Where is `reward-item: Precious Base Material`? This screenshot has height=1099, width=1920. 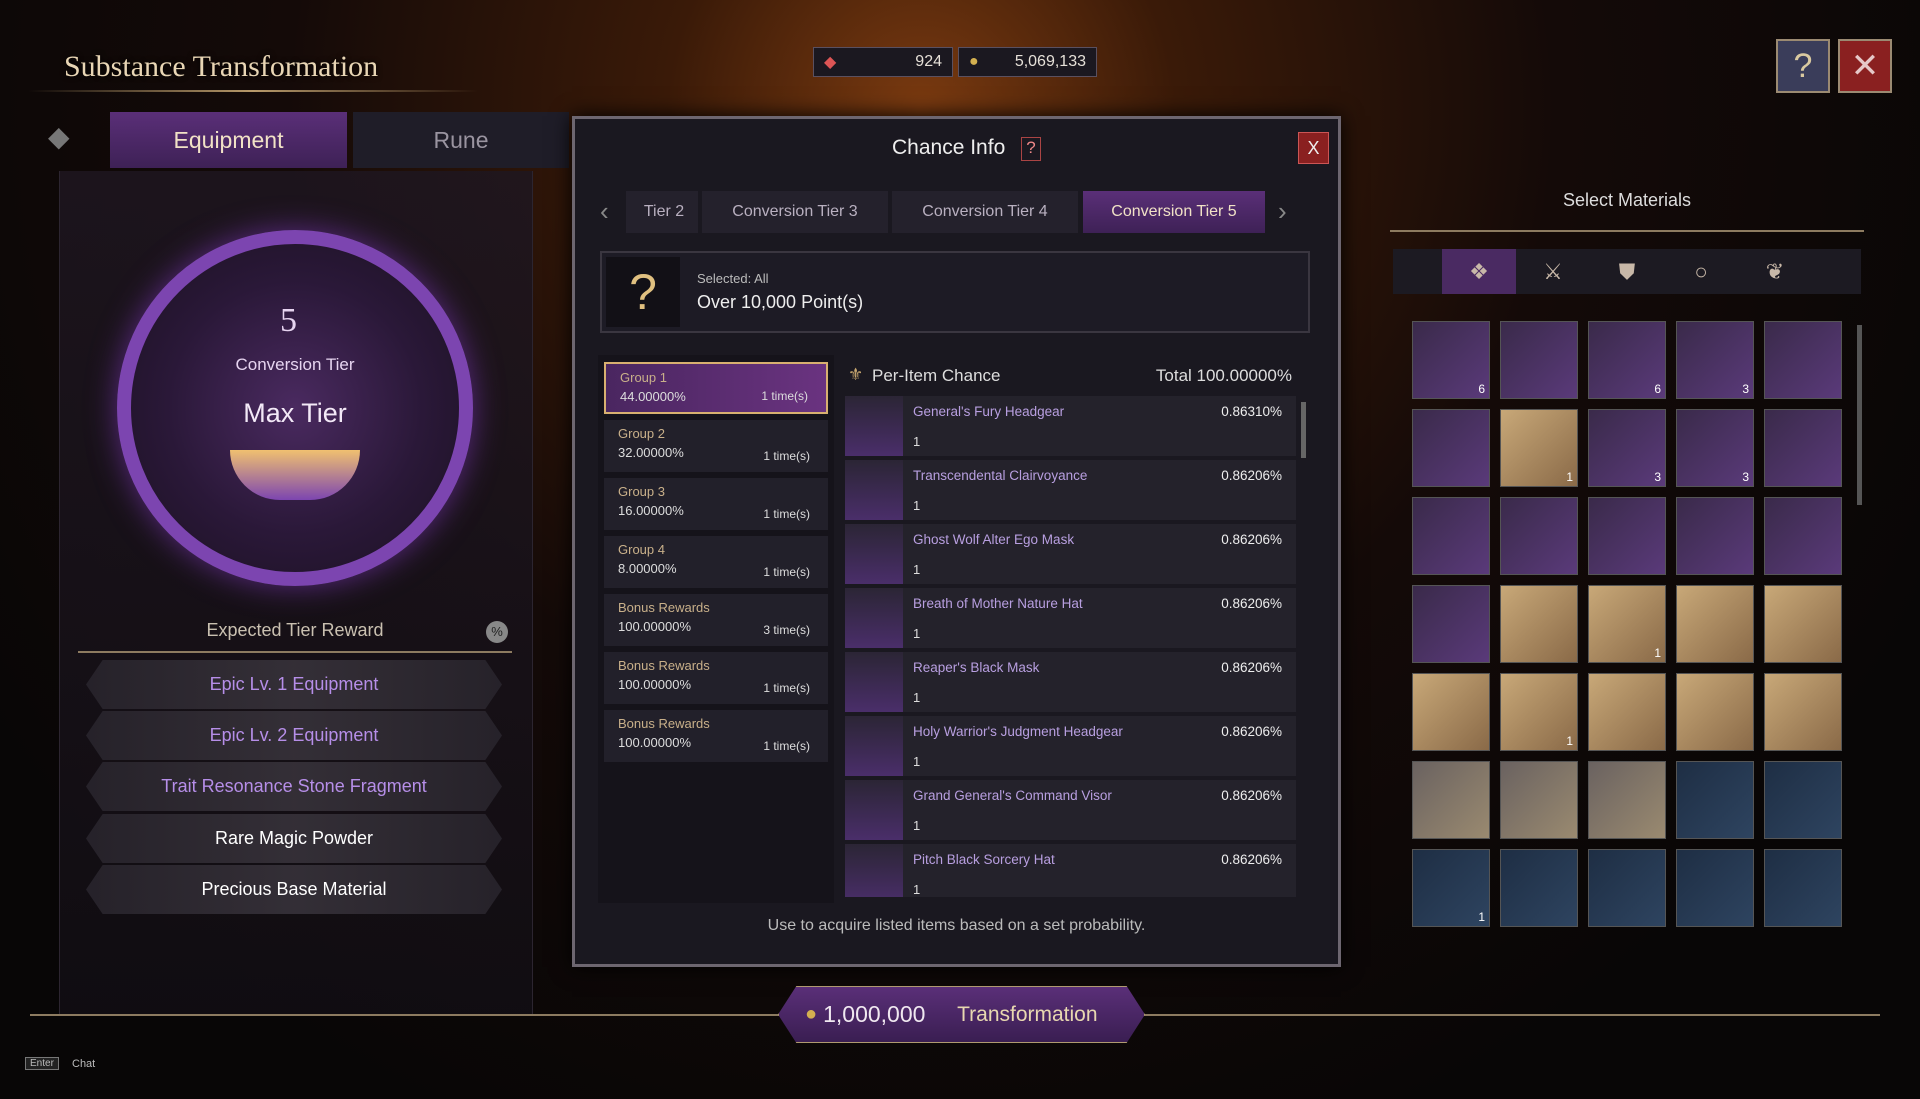 reward-item: Precious Base Material is located at coordinates (294, 889).